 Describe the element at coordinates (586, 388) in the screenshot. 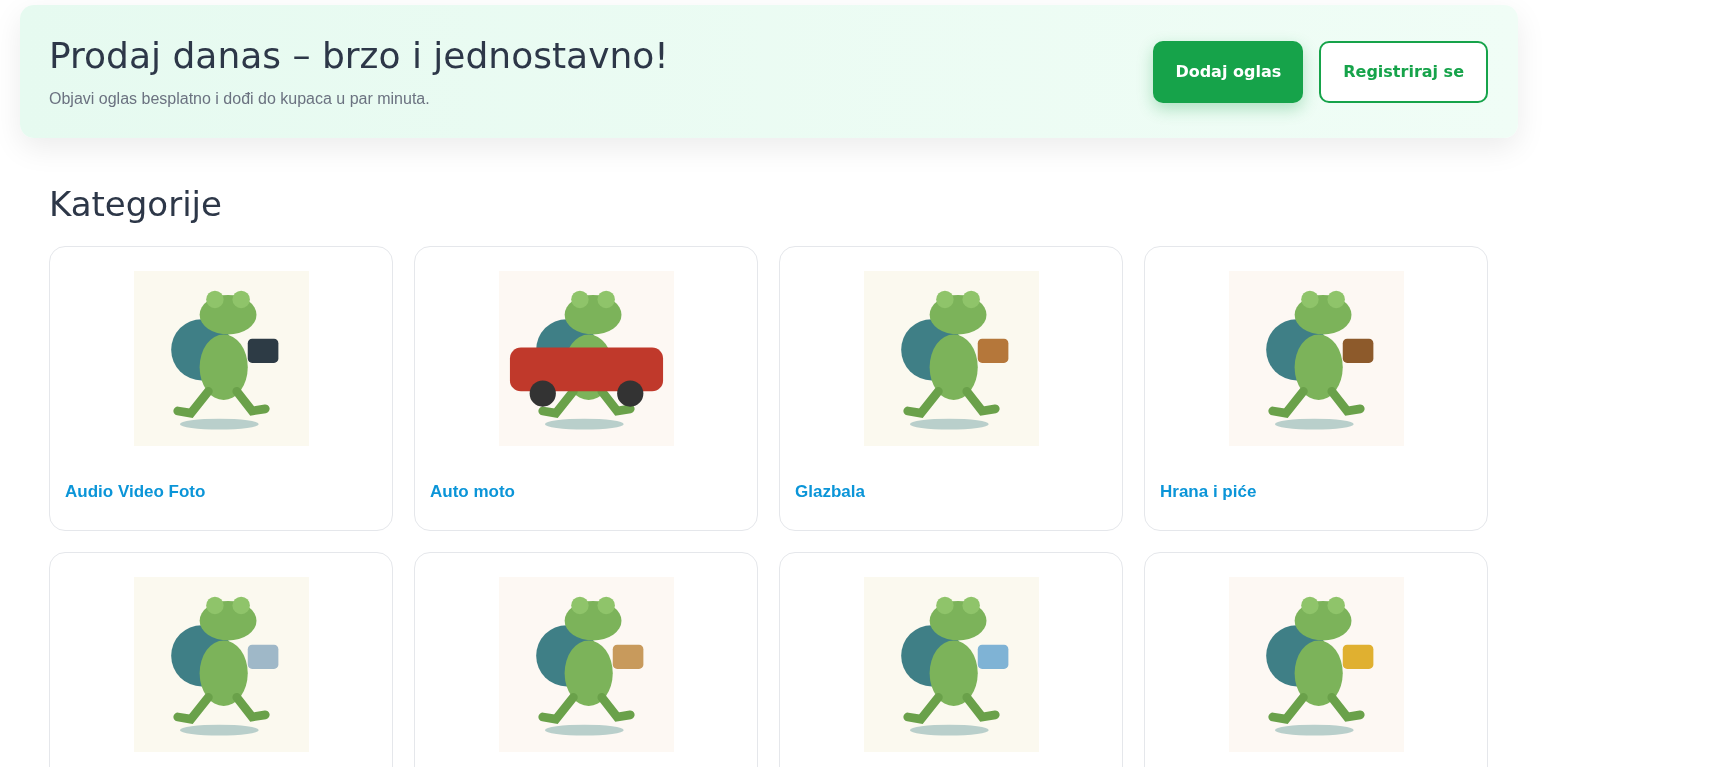

I see `category-card: Auto moto` at that location.